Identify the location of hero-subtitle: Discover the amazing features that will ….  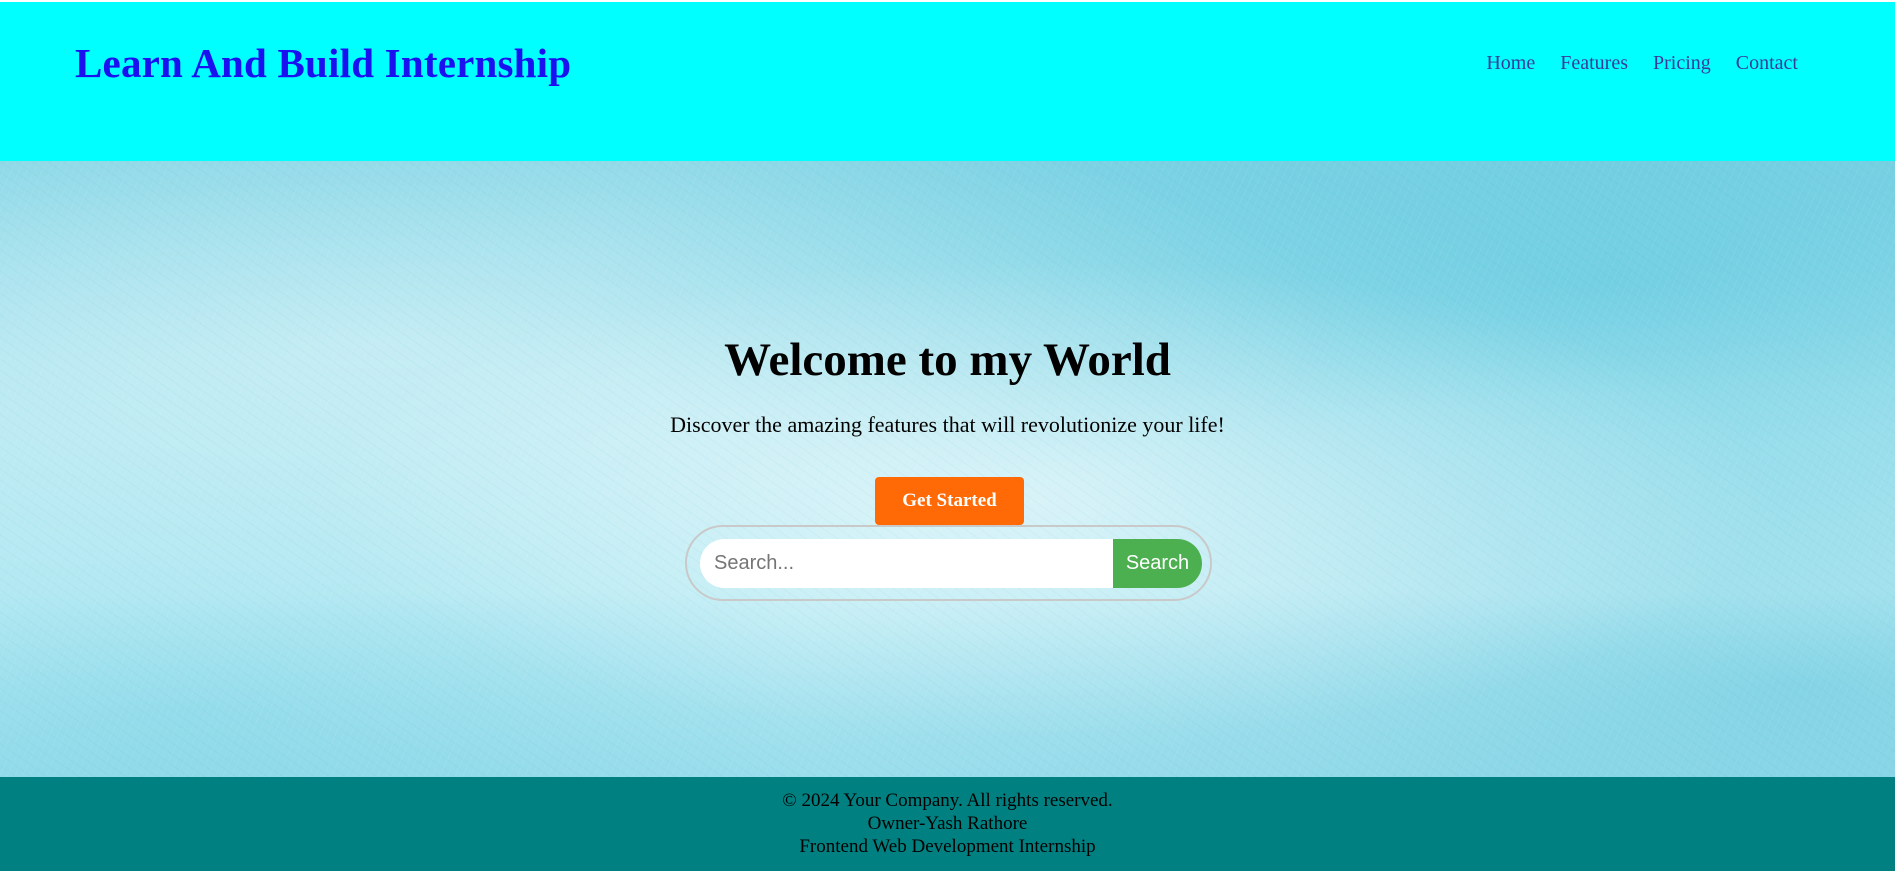
(947, 424).